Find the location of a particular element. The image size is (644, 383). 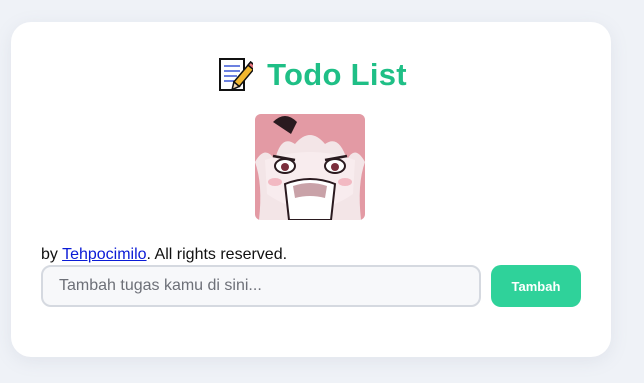

page-title: Todo List is located at coordinates (311, 75).